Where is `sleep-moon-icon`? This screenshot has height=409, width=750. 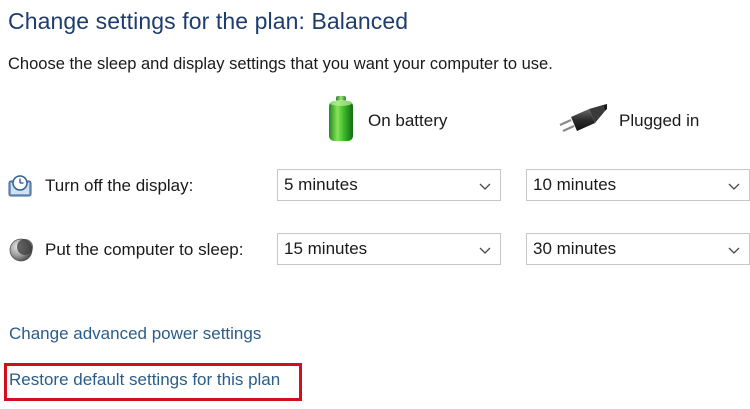
sleep-moon-icon is located at coordinates (21, 250).